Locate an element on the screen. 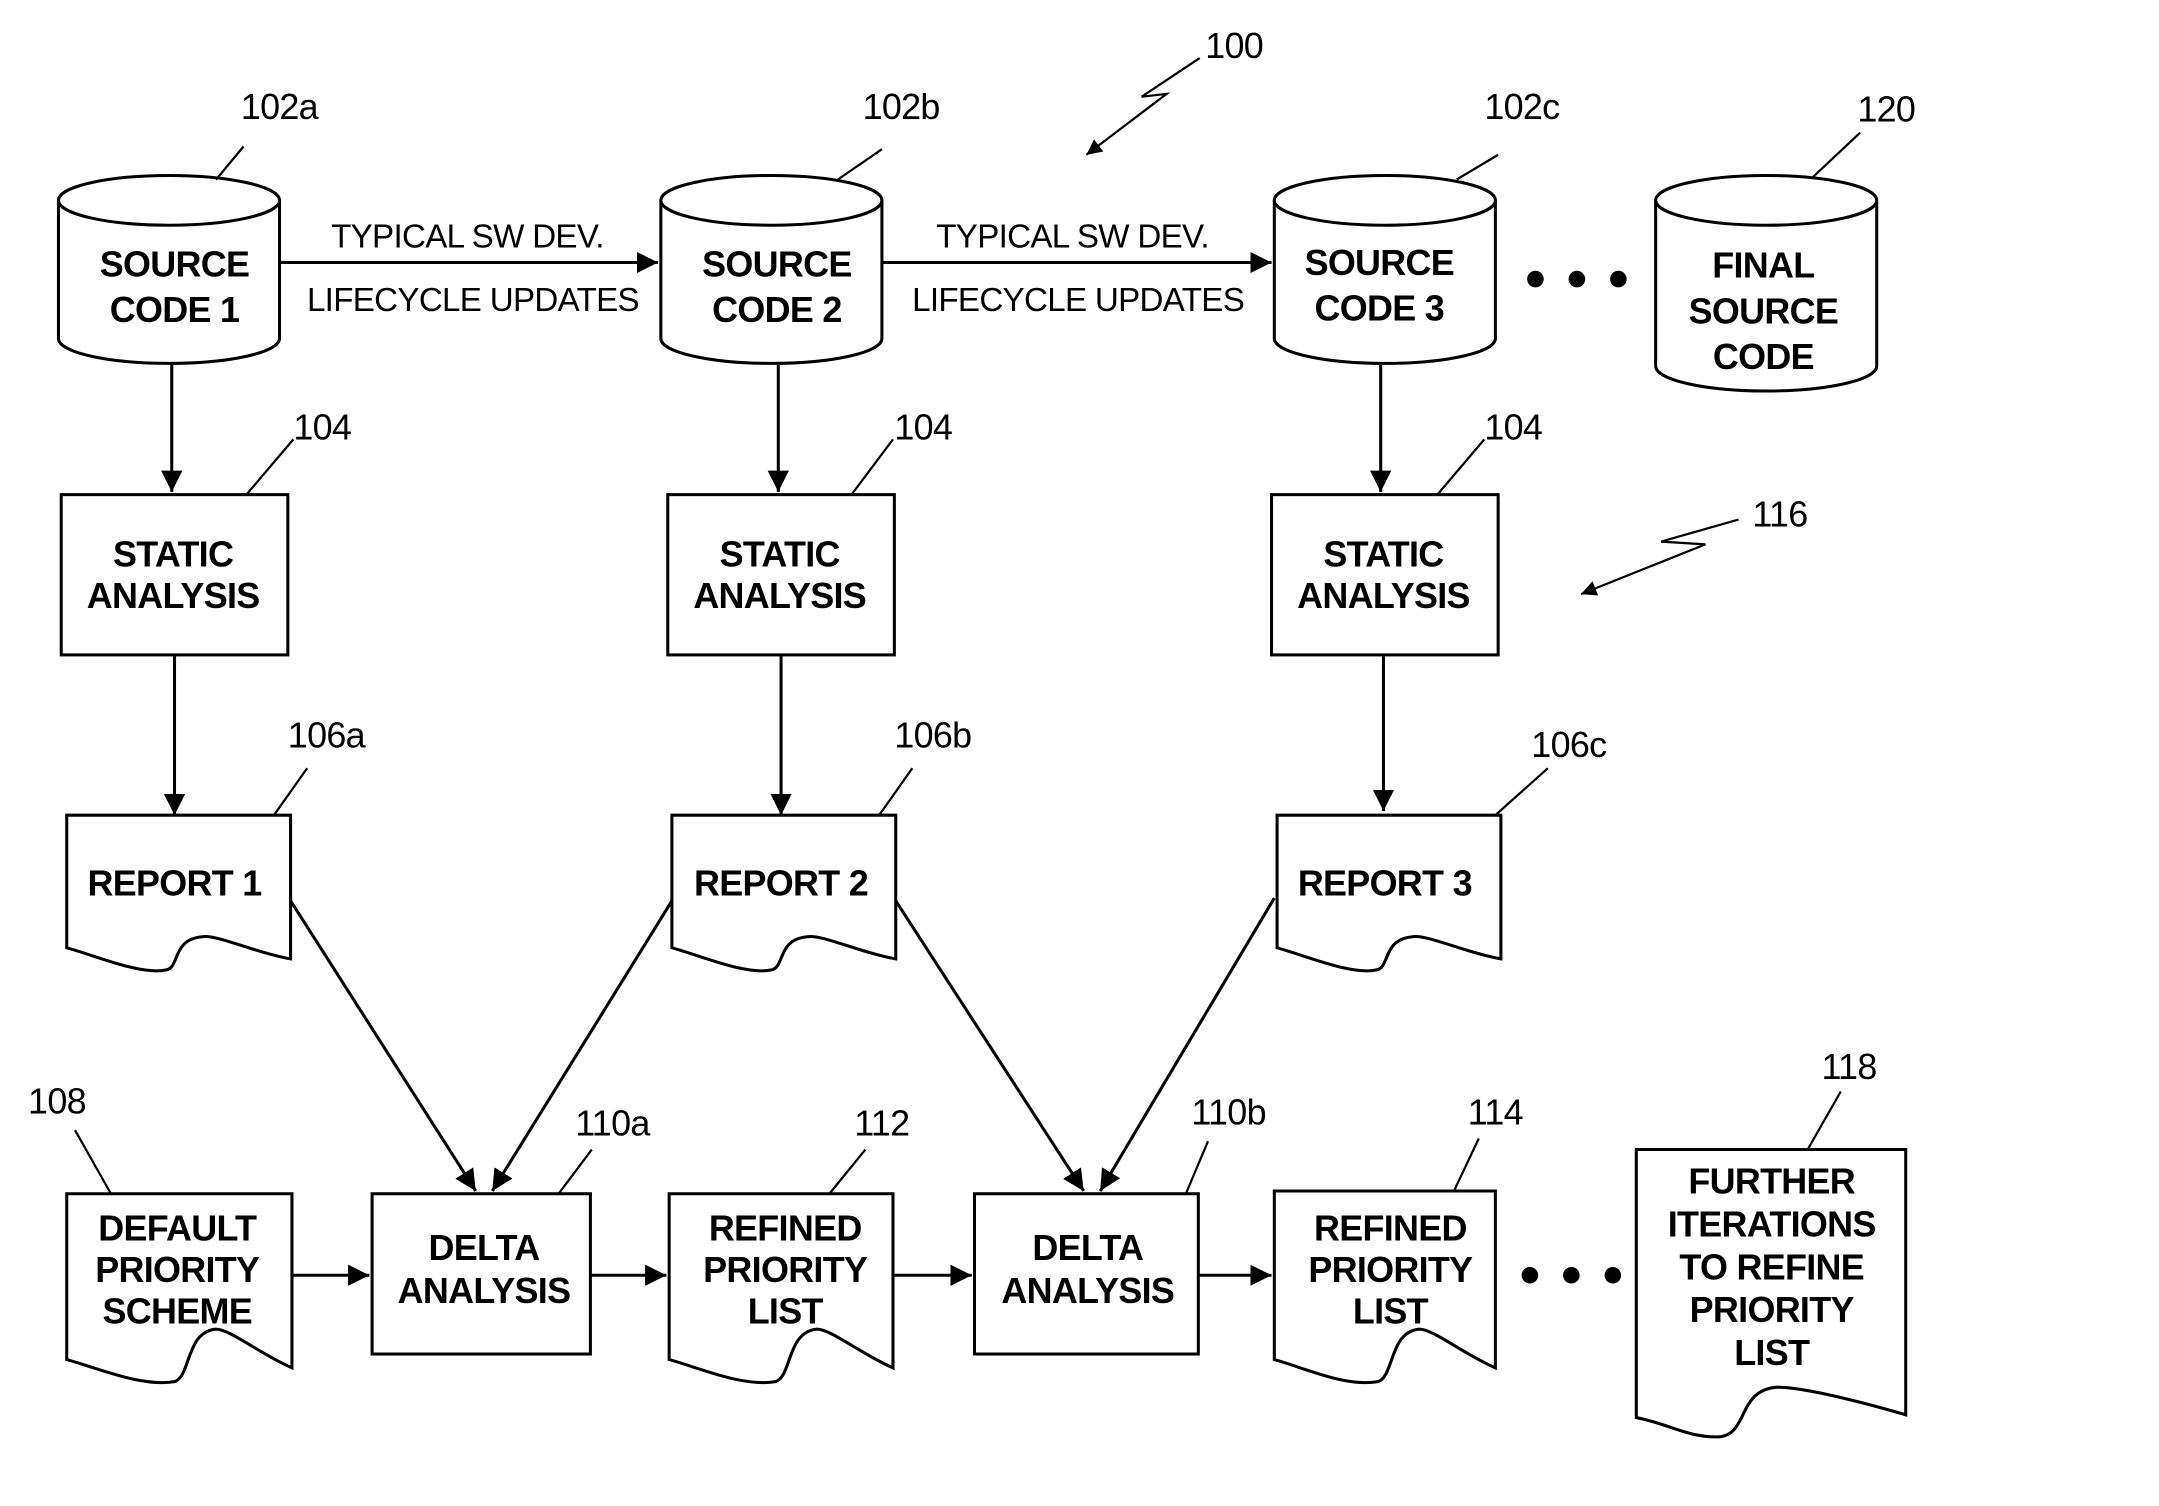  source-code-2-store: SOURCE CODE 2 102b is located at coordinates (799, 225).